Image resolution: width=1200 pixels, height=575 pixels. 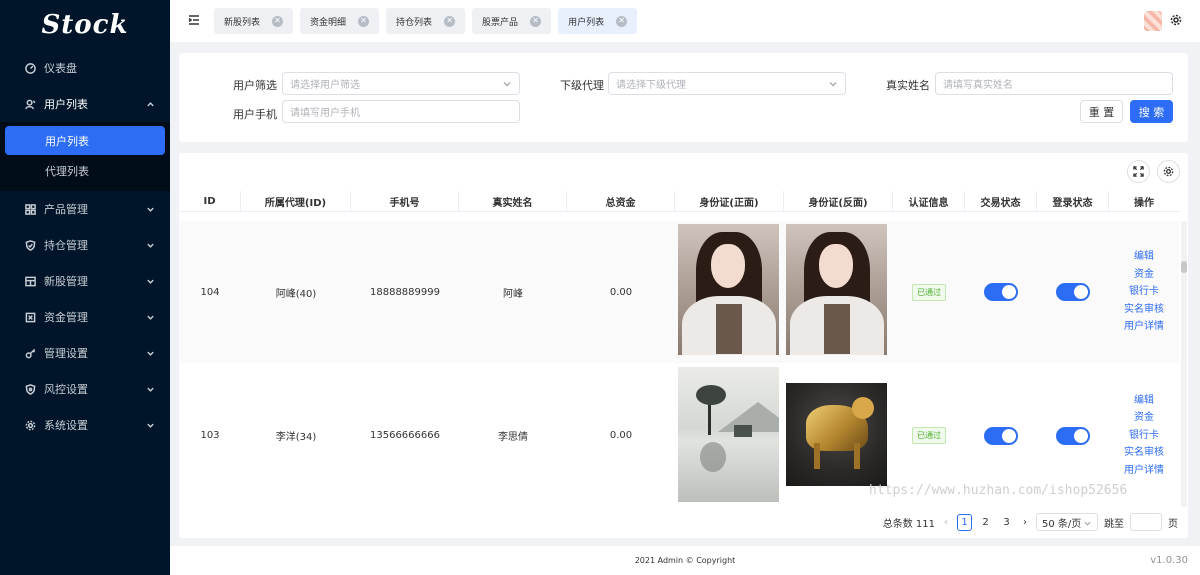 I want to click on phone-label: 用户手机, so click(x=255, y=114).